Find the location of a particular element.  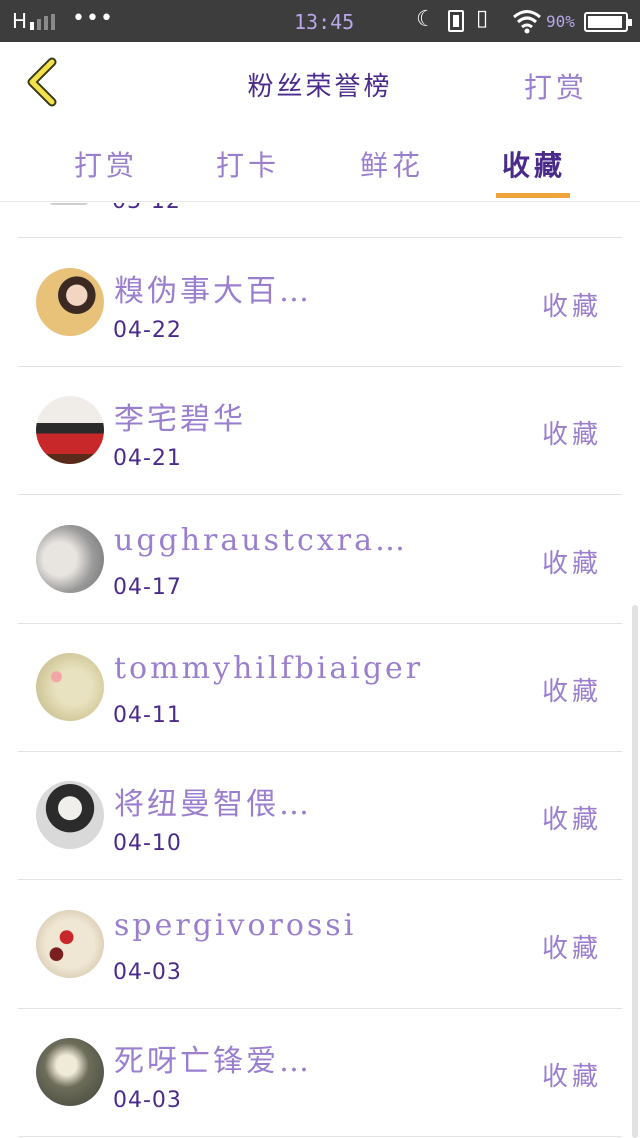

list-item-date: 04-17 is located at coordinates (147, 587).